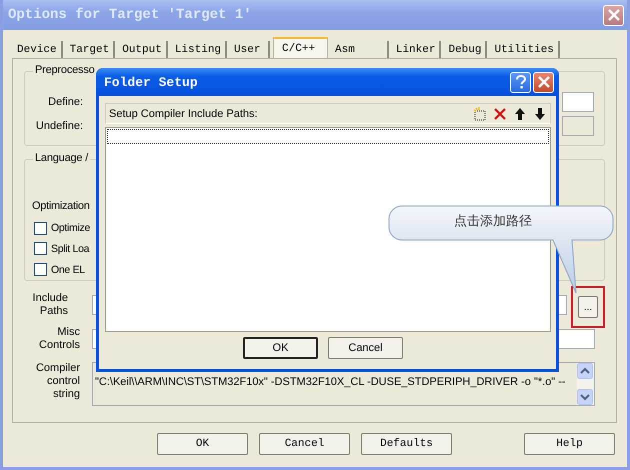  Describe the element at coordinates (70, 228) in the screenshot. I see `checkbox-label: Optimize` at that location.